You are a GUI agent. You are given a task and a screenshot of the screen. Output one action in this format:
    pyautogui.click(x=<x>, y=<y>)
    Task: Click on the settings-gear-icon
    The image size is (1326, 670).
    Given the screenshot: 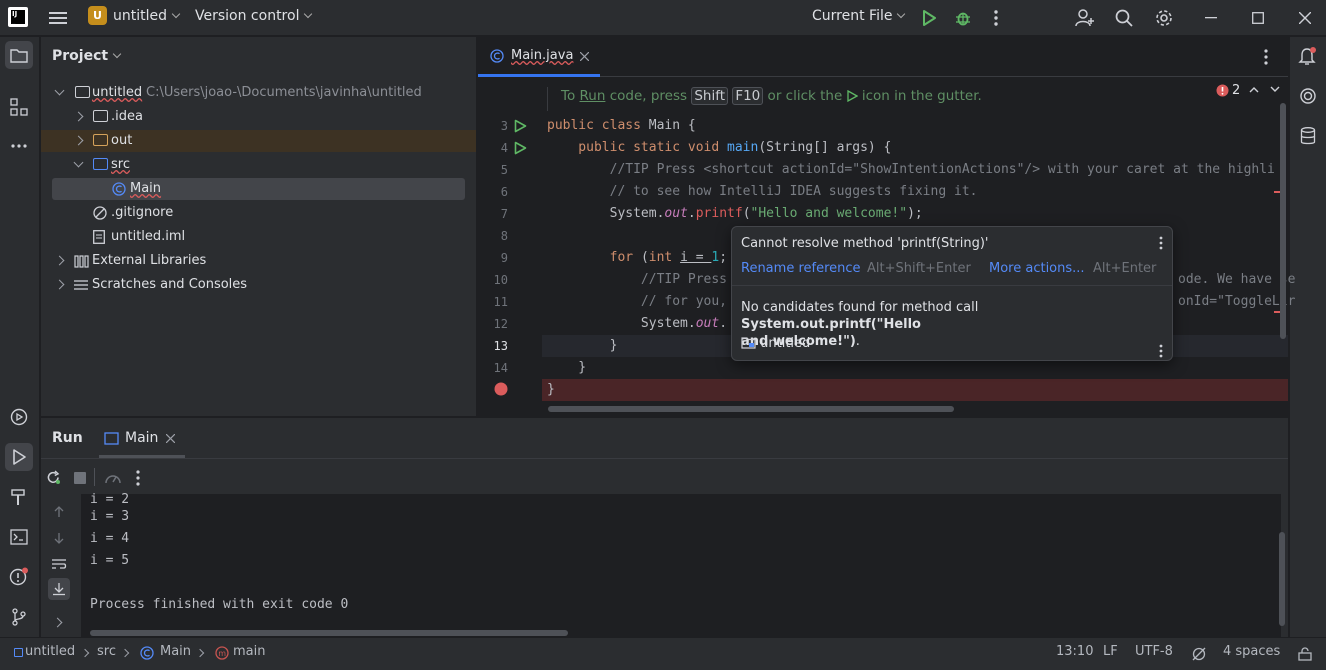 What is the action you would take?
    pyautogui.click(x=1164, y=18)
    